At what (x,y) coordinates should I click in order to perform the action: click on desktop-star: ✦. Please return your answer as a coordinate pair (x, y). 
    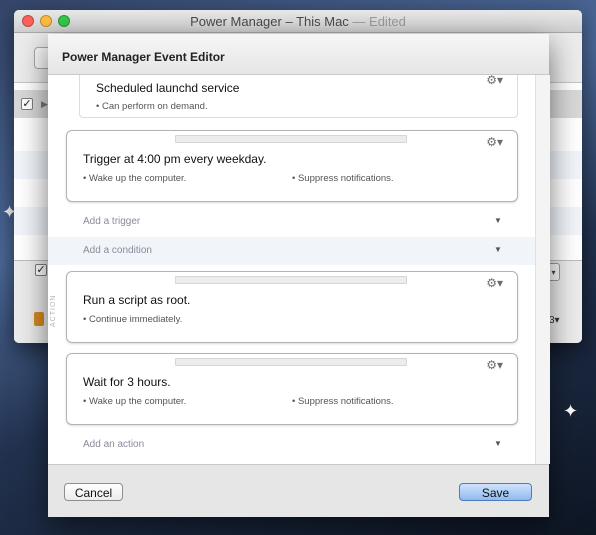
    Looking at the image, I should click on (571, 411).